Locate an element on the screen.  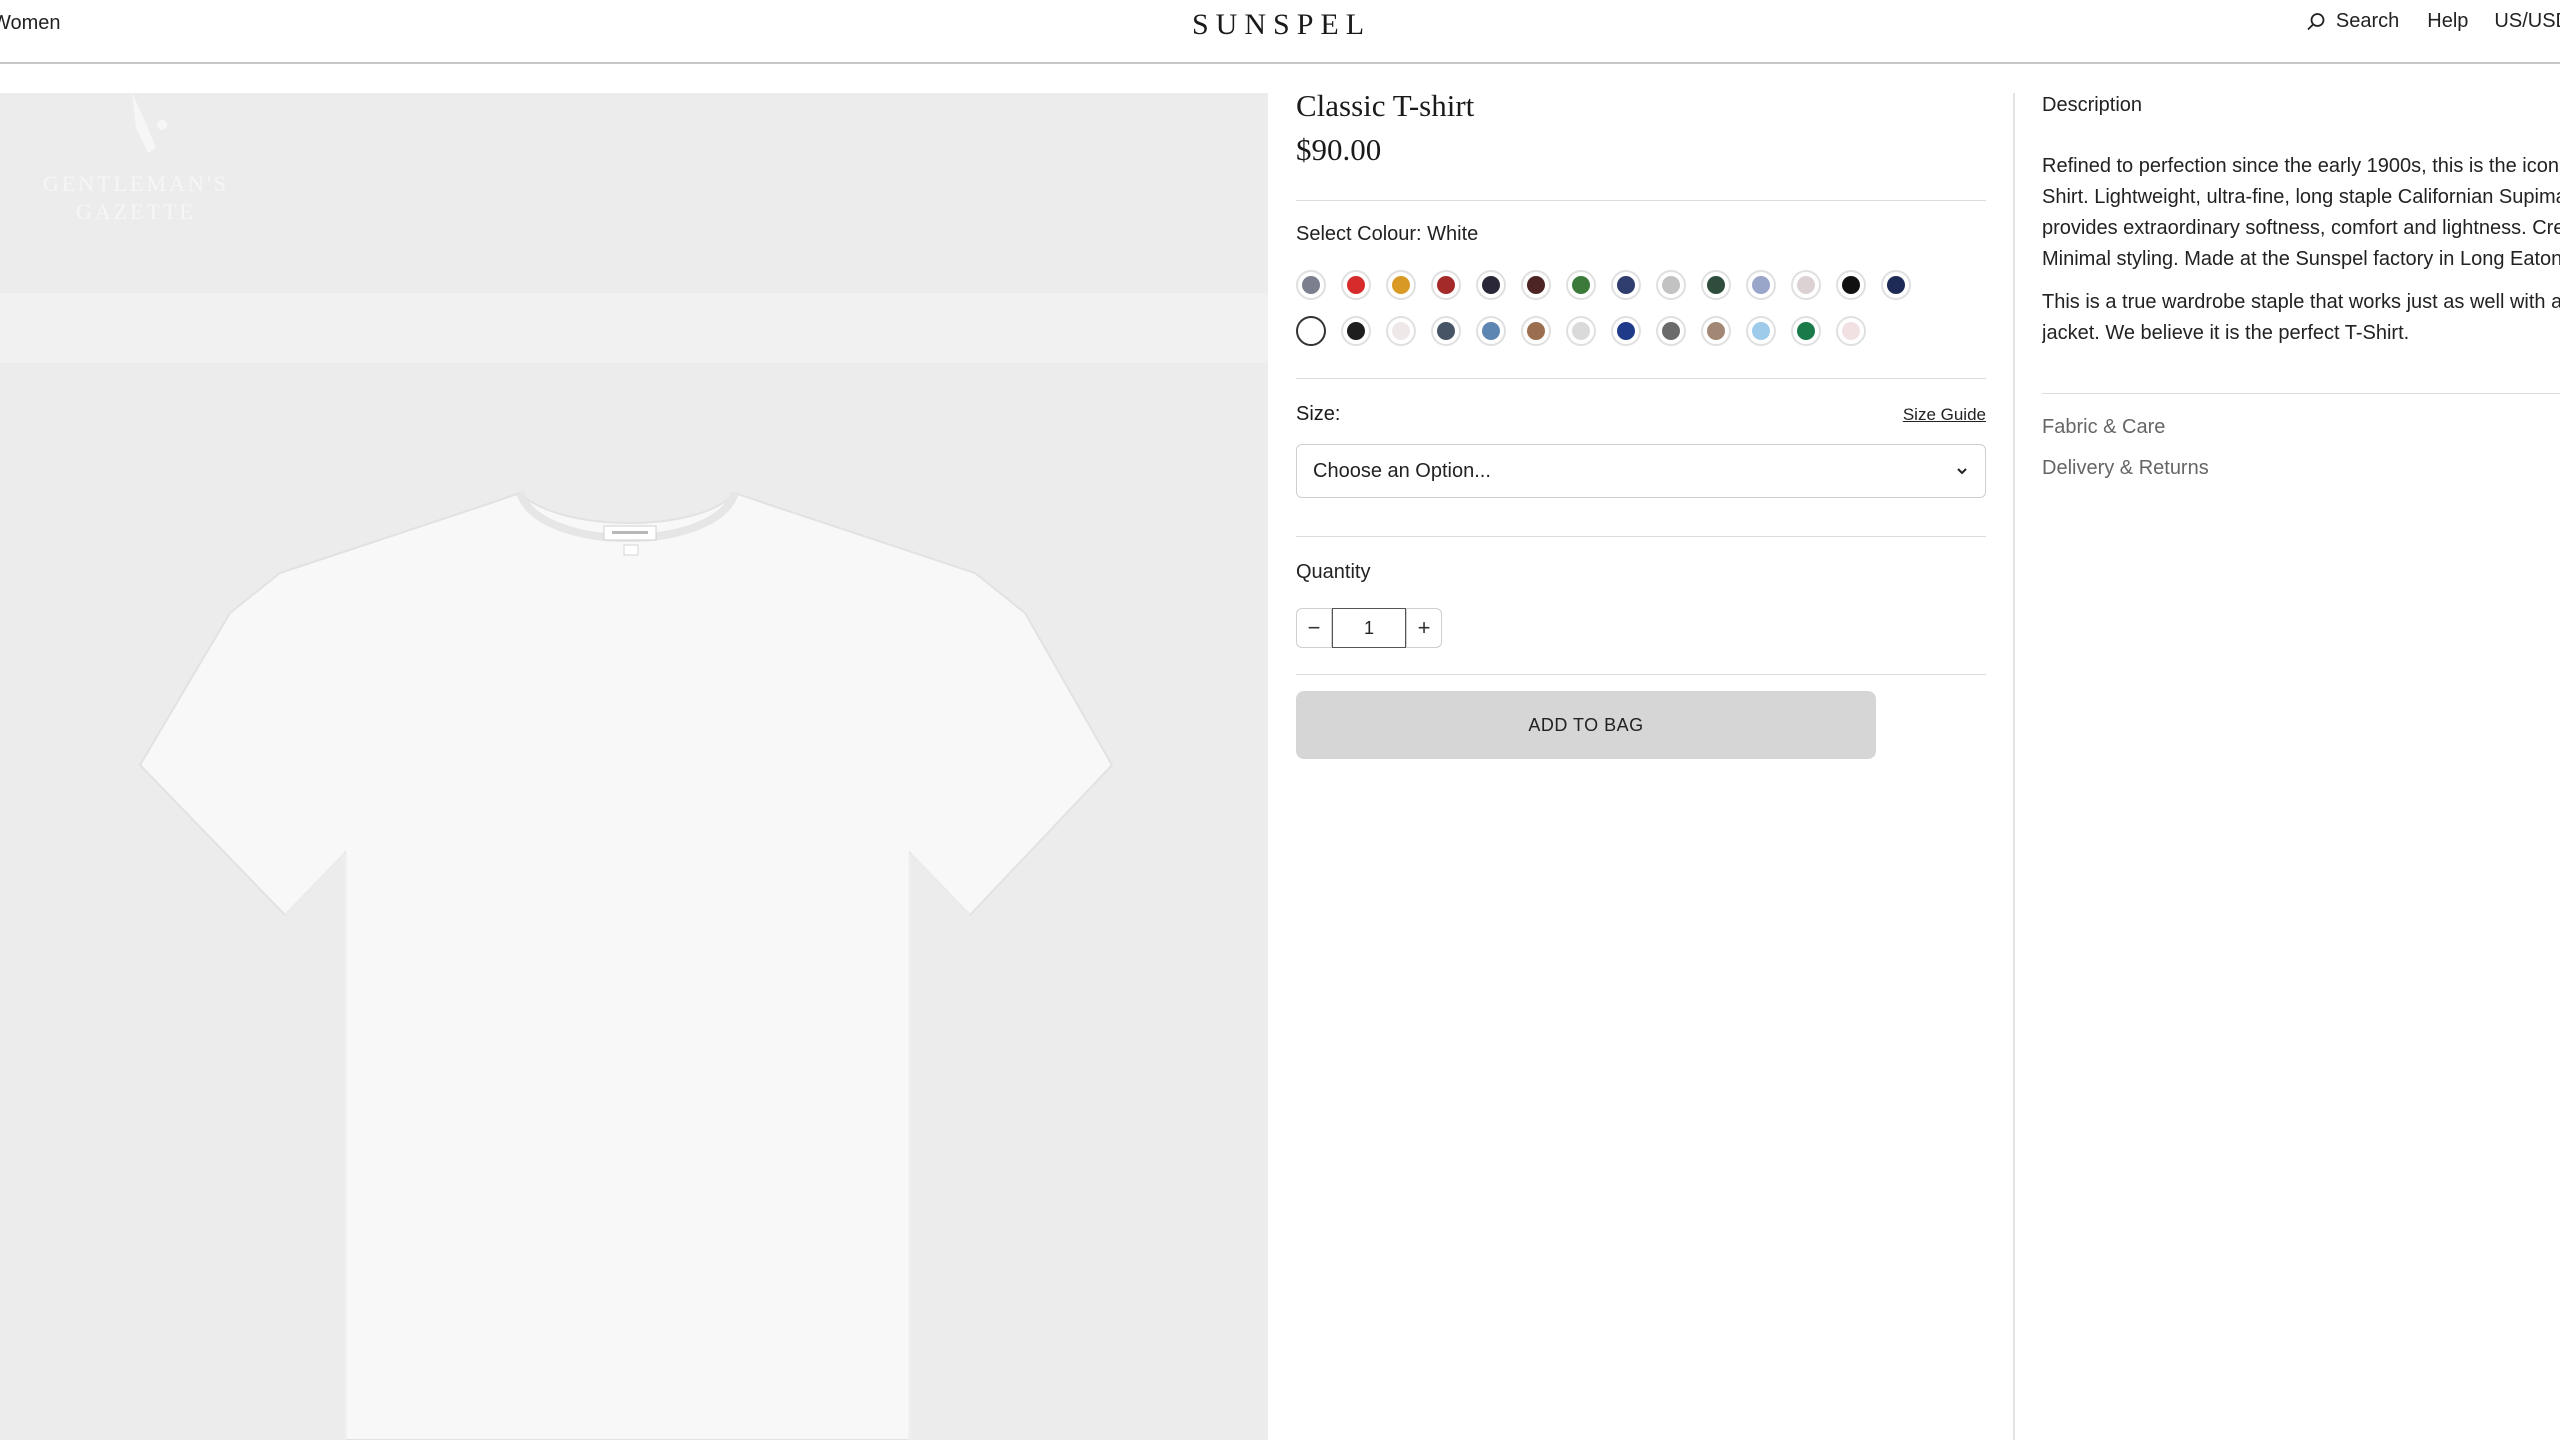
product-price: $90.00 is located at coordinates (1339, 149).